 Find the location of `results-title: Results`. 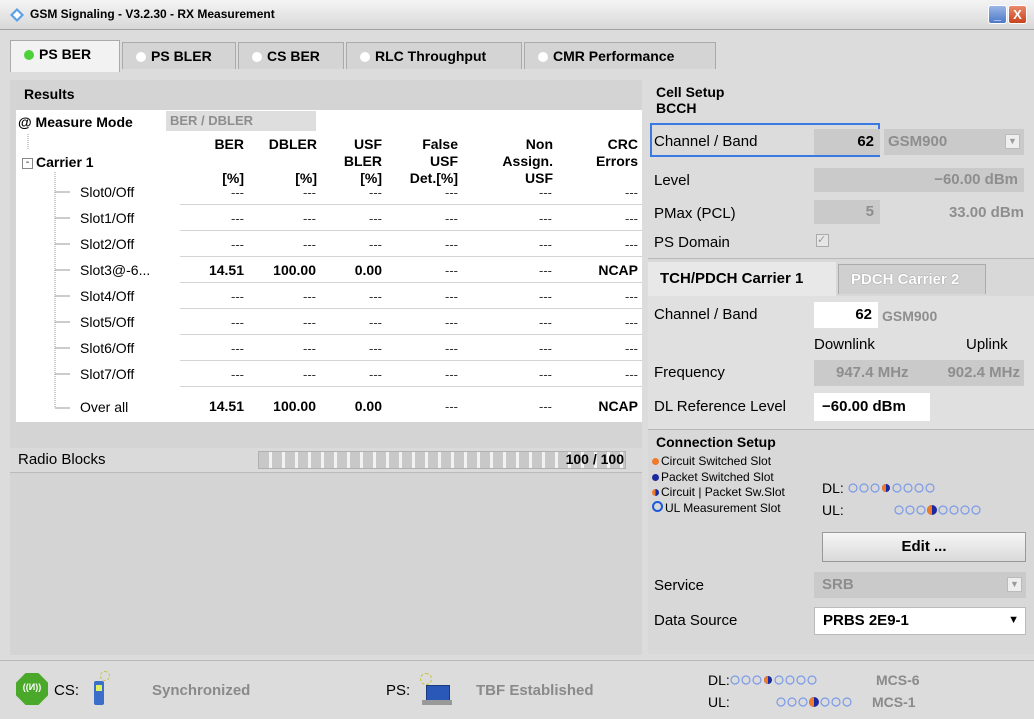

results-title: Results is located at coordinates (49, 94).